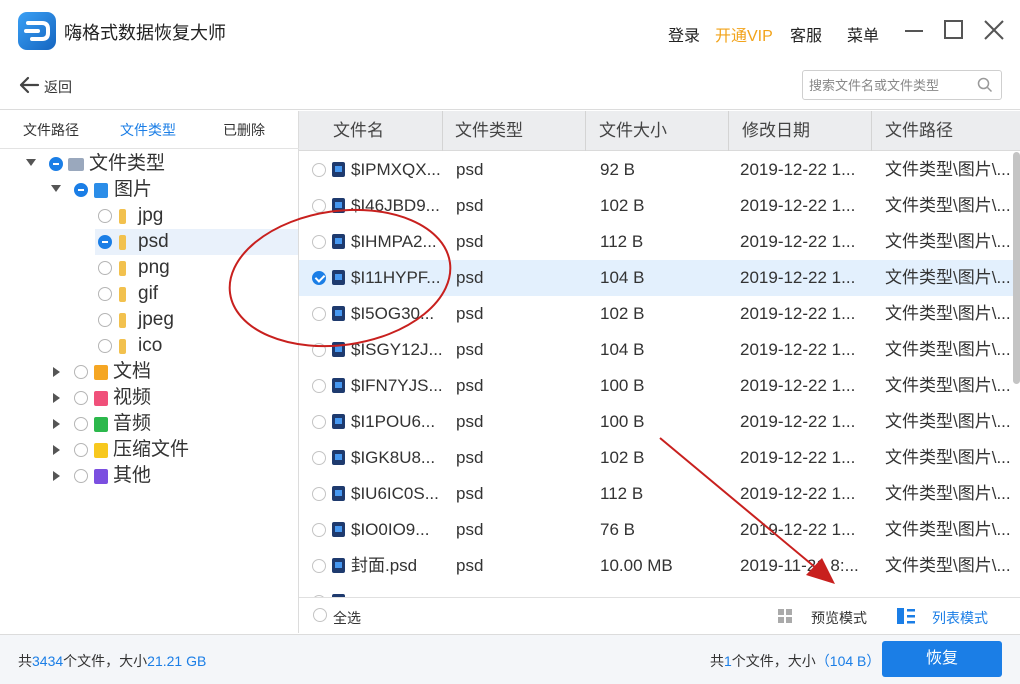 This screenshot has height=684, width=1020. I want to click on tree-node-psd: psd, so click(196, 242).